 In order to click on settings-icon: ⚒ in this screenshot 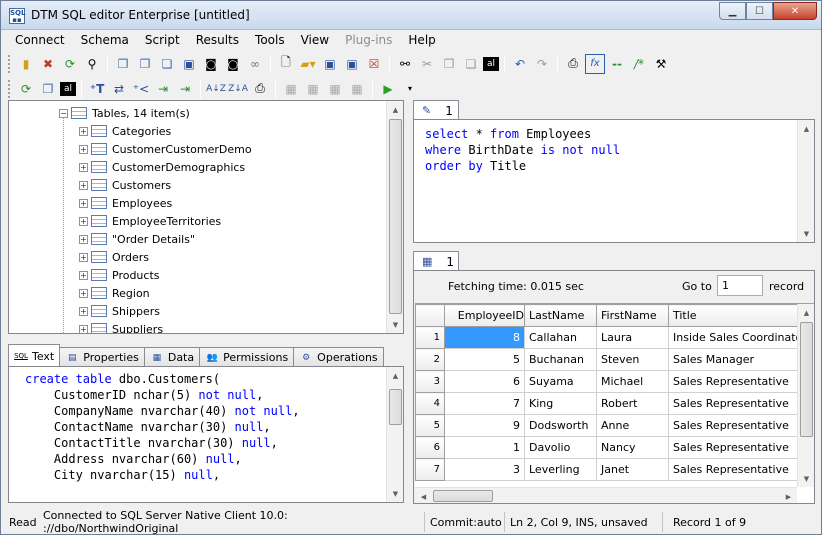, I will do `click(661, 64)`.